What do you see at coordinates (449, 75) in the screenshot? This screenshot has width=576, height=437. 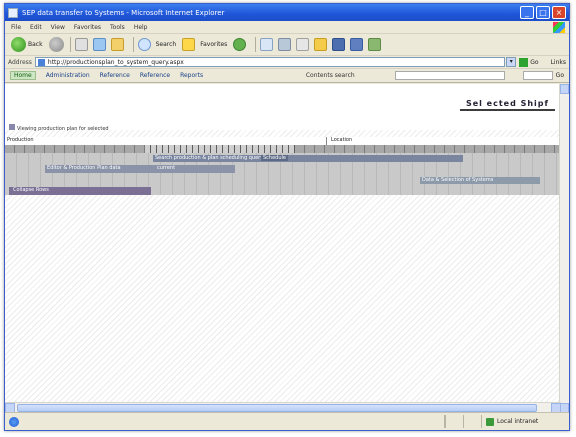 I see `content-search-input` at bounding box center [449, 75].